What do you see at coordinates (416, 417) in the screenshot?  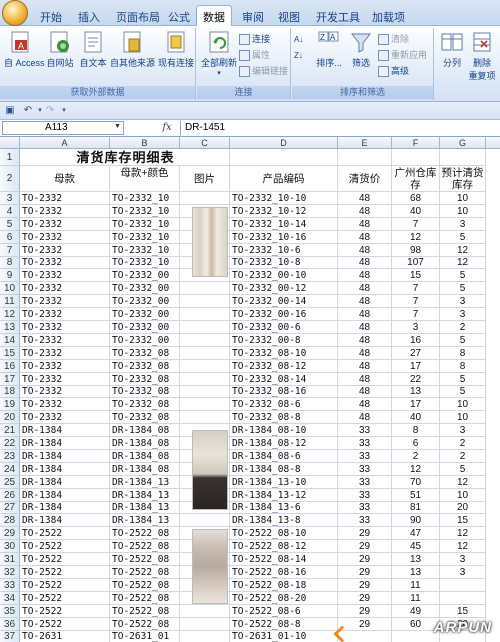 I see `table-cell: 40` at bounding box center [416, 417].